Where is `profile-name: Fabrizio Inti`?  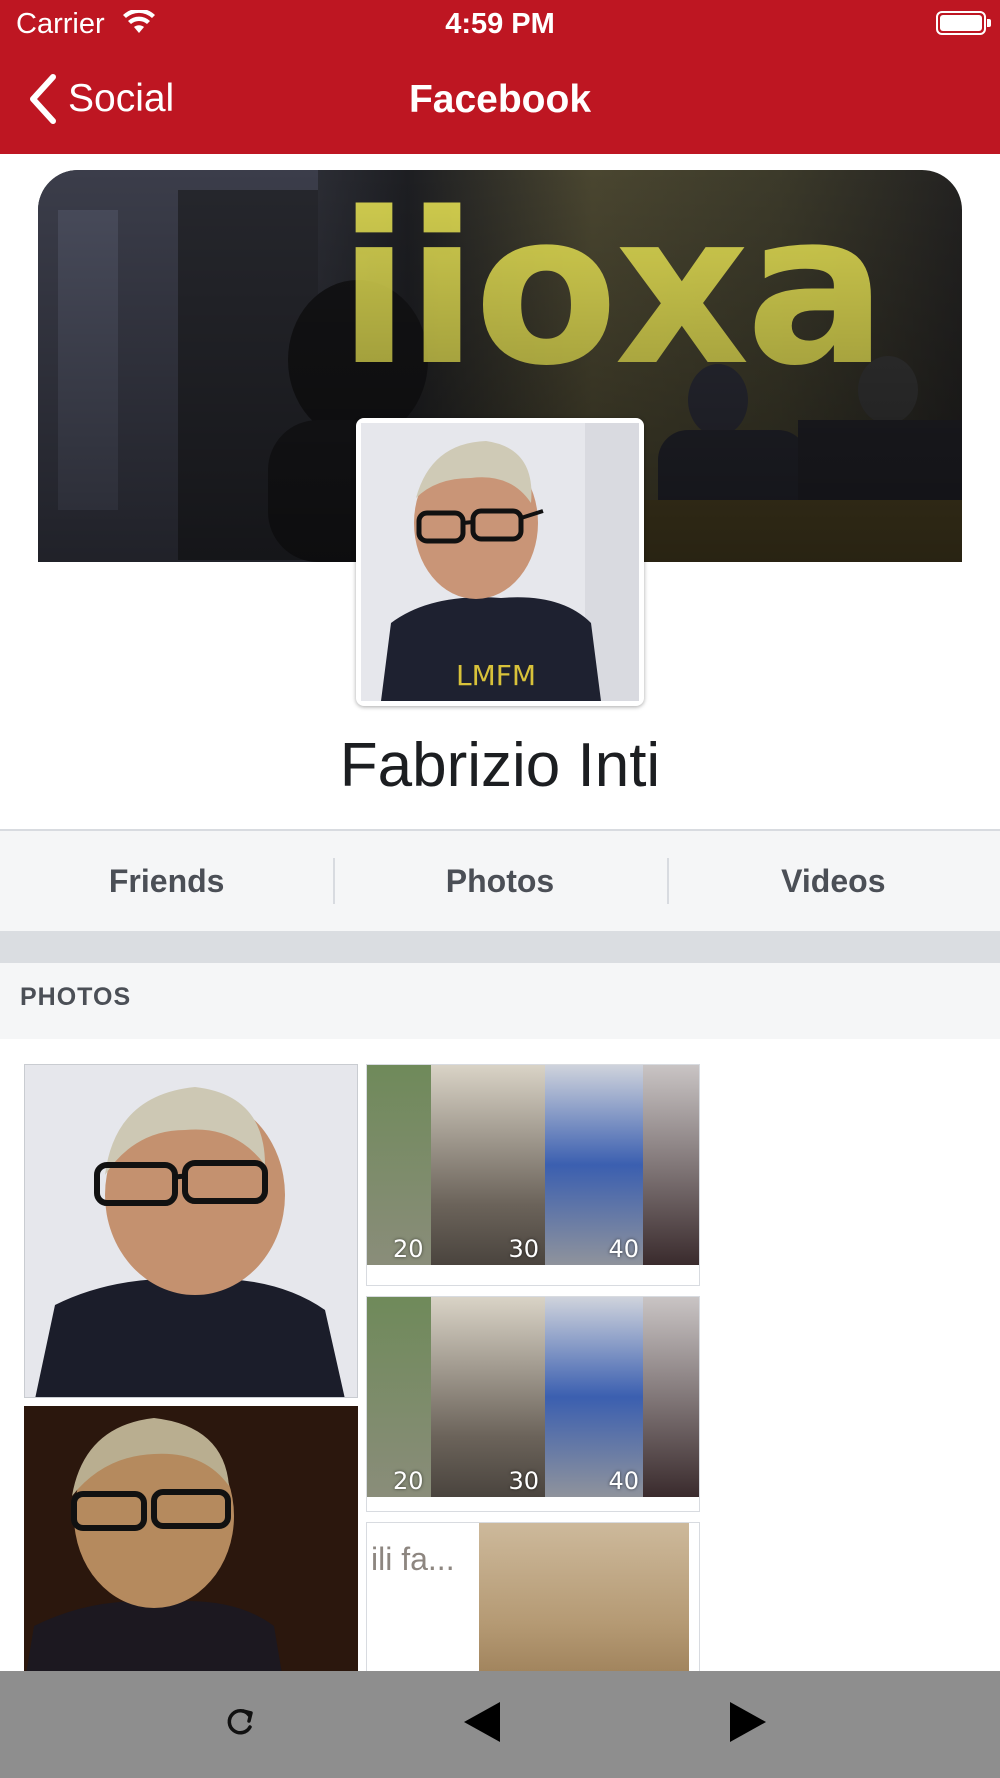 profile-name: Fabrizio Inti is located at coordinates (500, 765).